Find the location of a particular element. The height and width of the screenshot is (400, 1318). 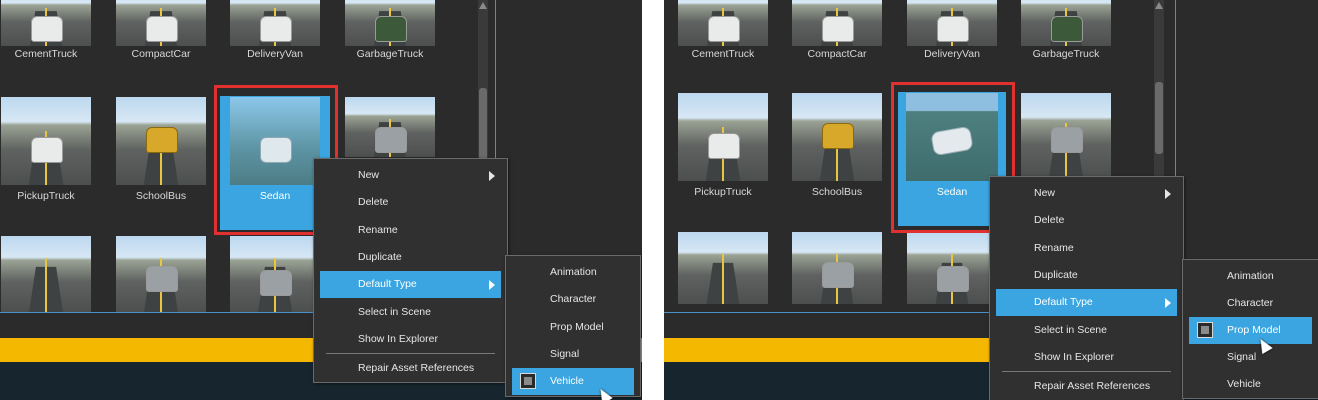

submenu-item-label: Prop Model is located at coordinates (1254, 330).